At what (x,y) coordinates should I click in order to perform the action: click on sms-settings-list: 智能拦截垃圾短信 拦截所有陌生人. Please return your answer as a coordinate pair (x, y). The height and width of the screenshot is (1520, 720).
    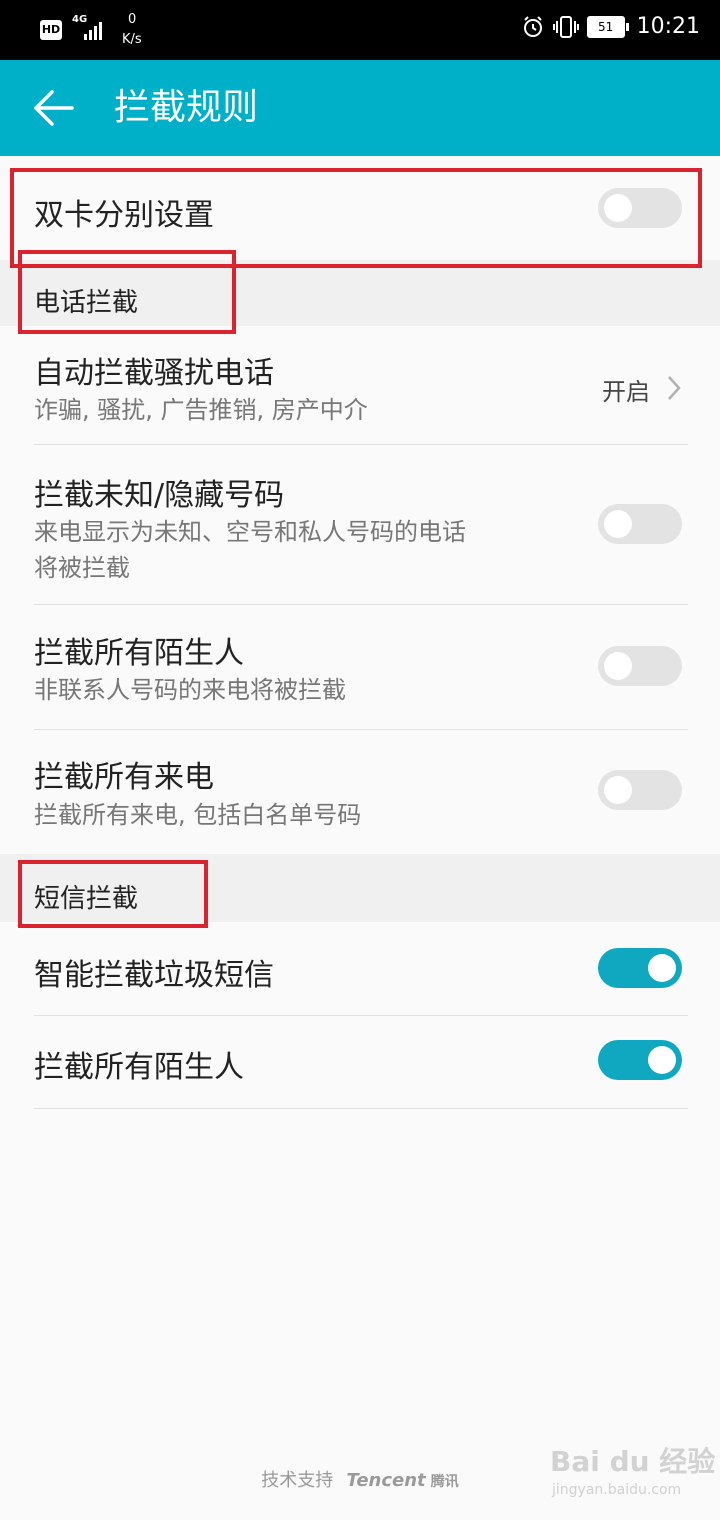
    Looking at the image, I should click on (360, 1017).